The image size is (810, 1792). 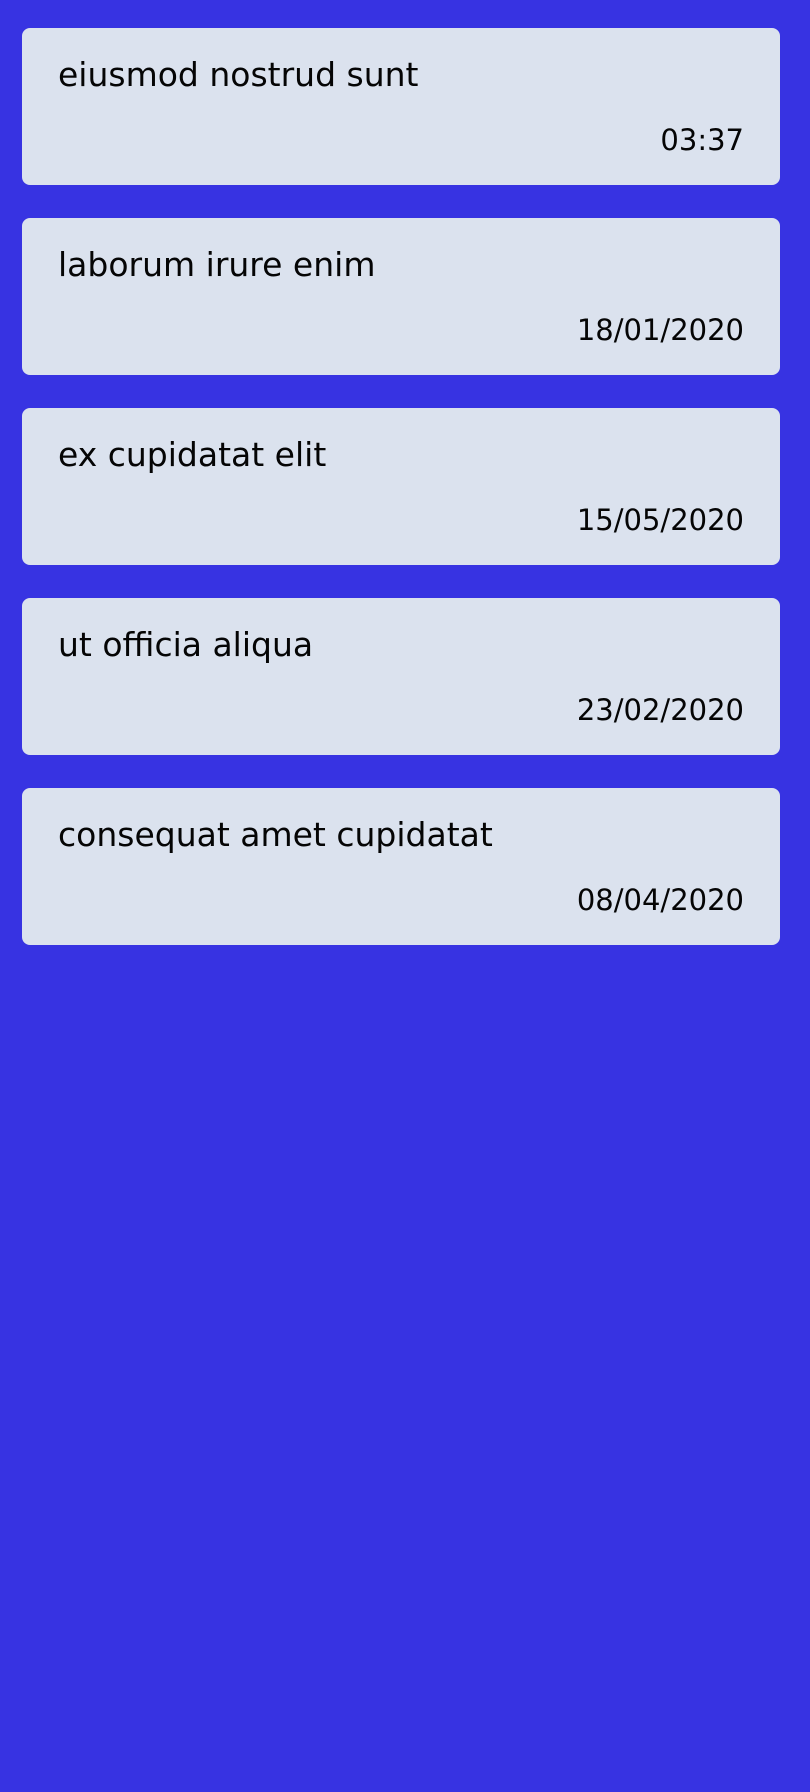 What do you see at coordinates (702, 140) in the screenshot?
I see `item-timestamp: 03:37` at bounding box center [702, 140].